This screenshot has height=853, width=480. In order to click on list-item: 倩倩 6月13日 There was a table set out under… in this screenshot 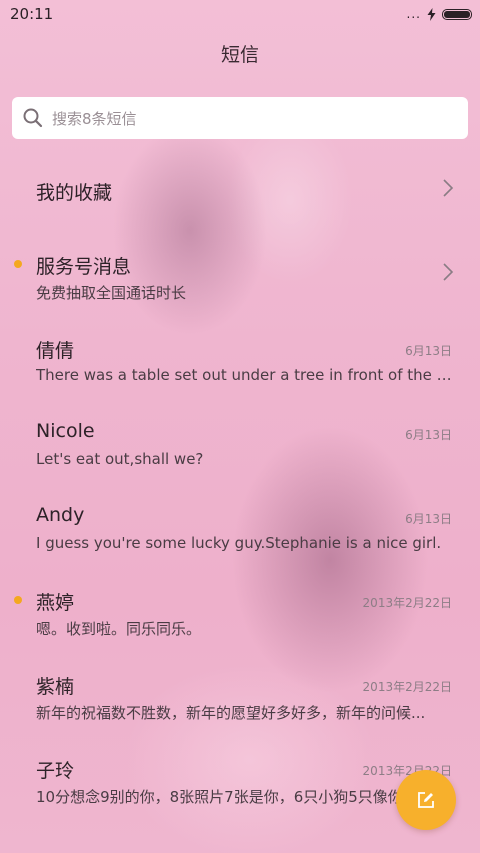, I will do `click(240, 358)`.